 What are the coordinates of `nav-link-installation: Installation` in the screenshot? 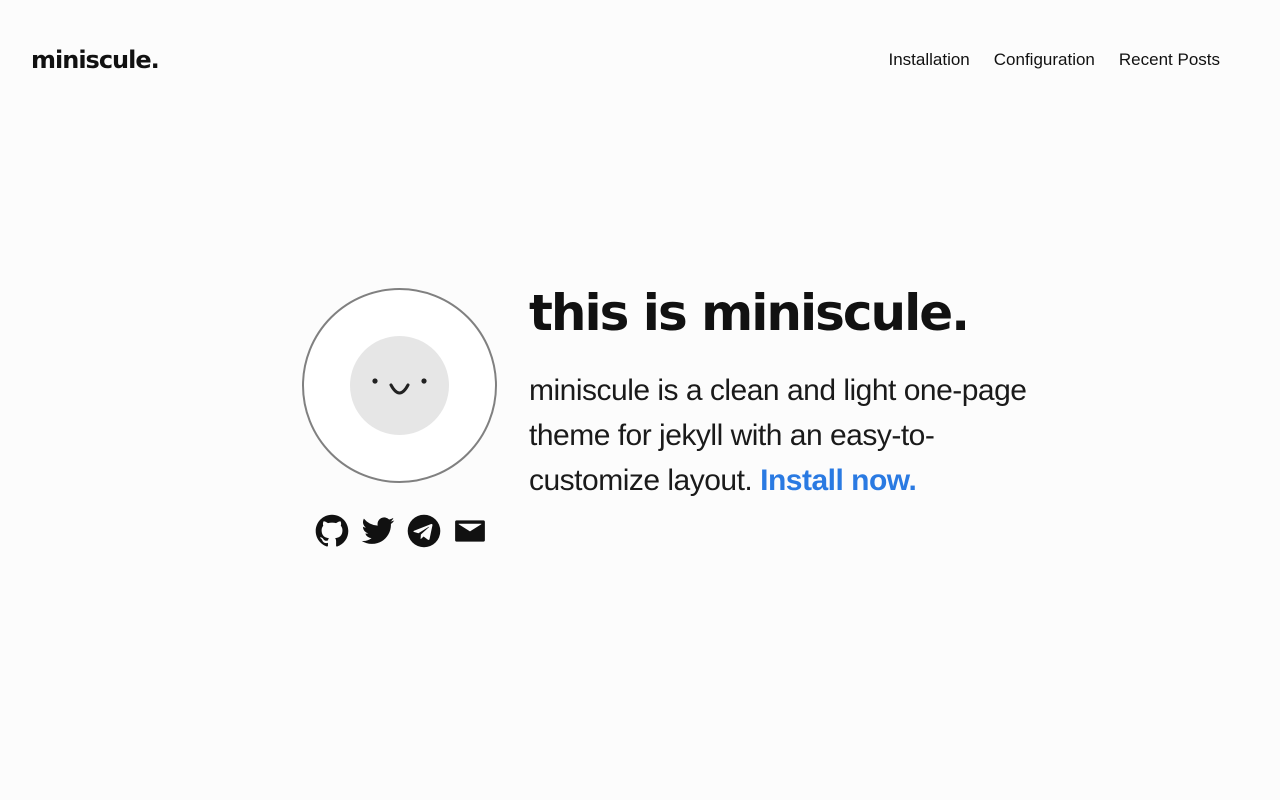 It's located at (928, 60).